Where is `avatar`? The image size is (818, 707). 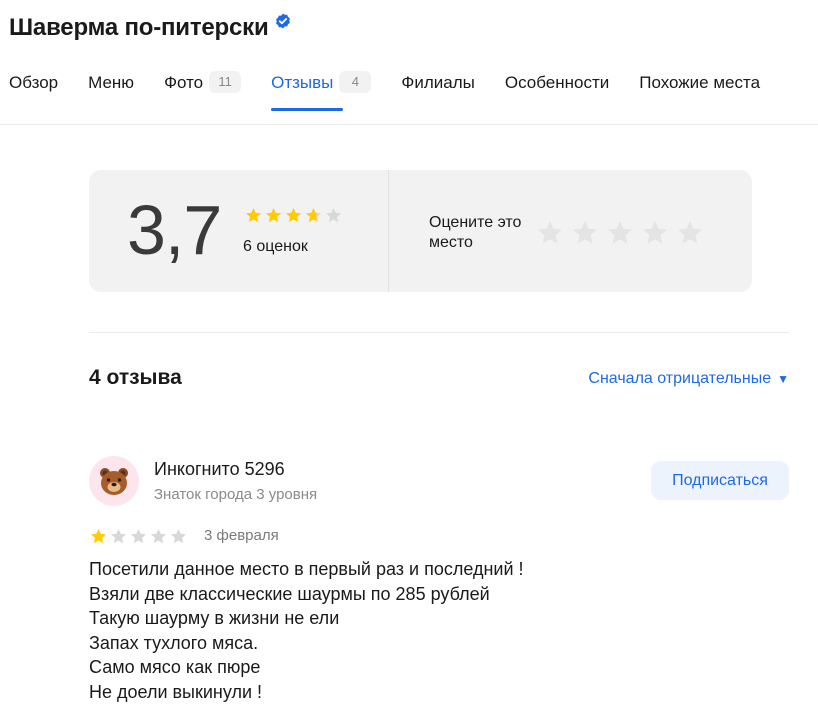 avatar is located at coordinates (114, 481).